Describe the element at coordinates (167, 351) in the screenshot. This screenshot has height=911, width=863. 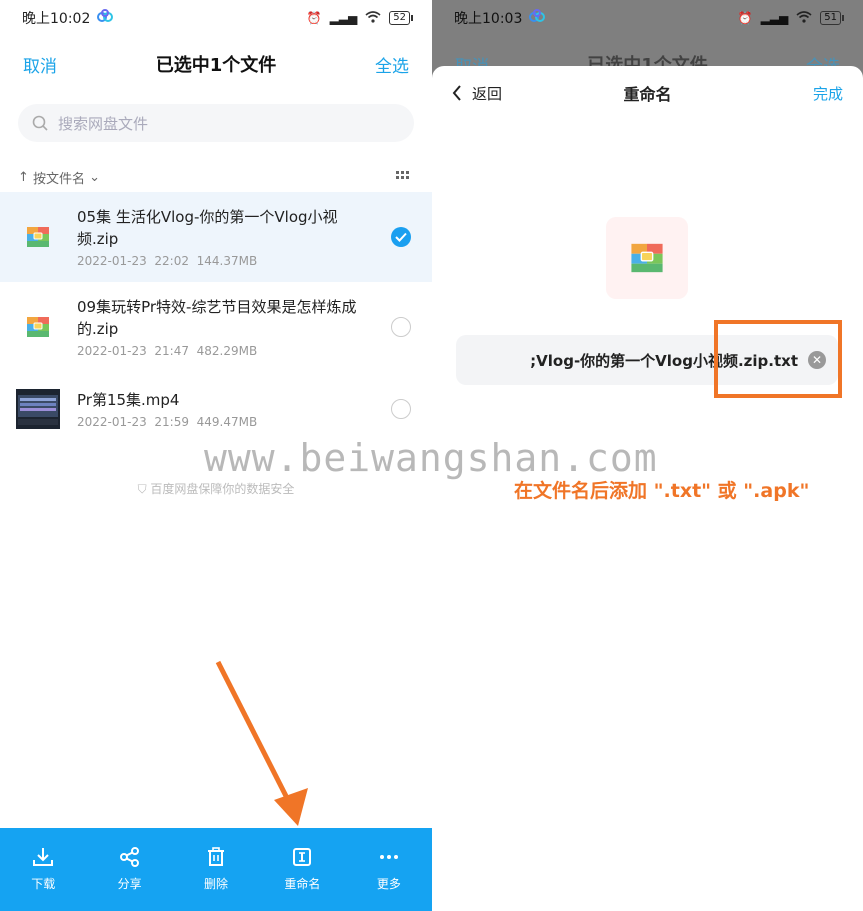
I see `file-meta: 2022-01-23 21:47 482.29MB` at that location.